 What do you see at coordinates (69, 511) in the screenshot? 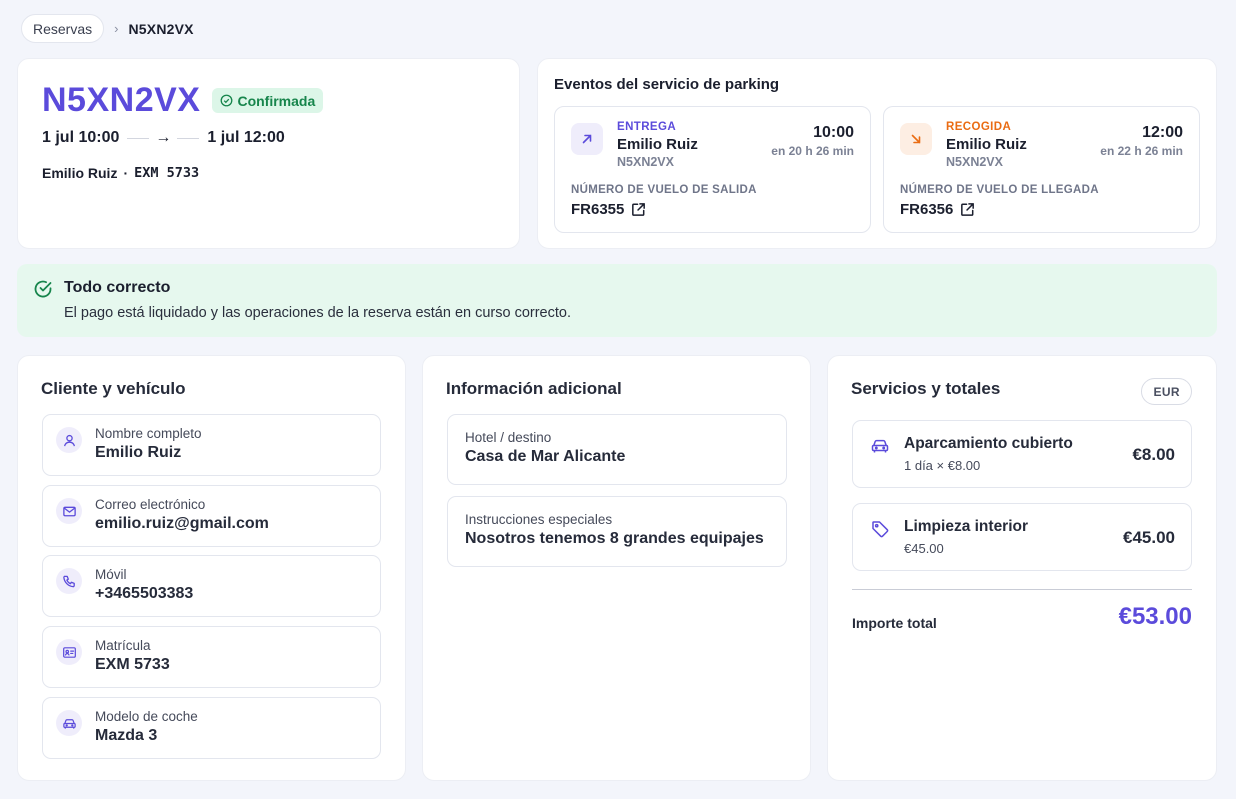
I see `mail-icon` at bounding box center [69, 511].